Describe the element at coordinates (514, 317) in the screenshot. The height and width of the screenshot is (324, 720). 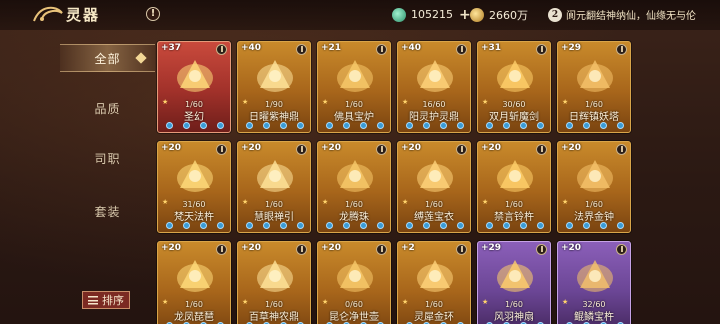
I see `item-name: 风羽神扇` at that location.